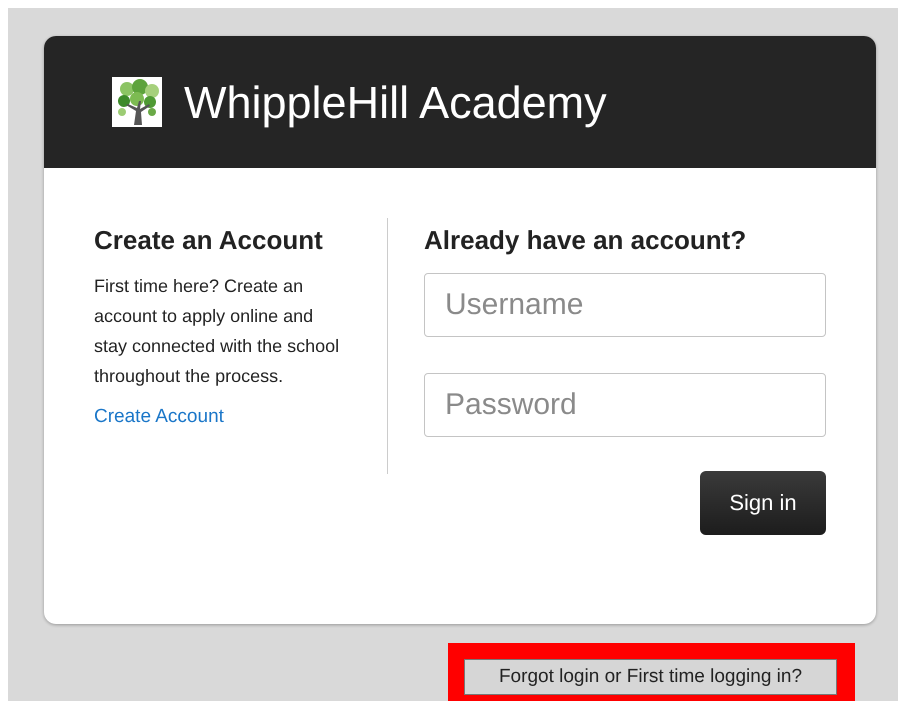 The width and height of the screenshot is (898, 701). What do you see at coordinates (137, 102) in the screenshot?
I see `tree-logo-icon` at bounding box center [137, 102].